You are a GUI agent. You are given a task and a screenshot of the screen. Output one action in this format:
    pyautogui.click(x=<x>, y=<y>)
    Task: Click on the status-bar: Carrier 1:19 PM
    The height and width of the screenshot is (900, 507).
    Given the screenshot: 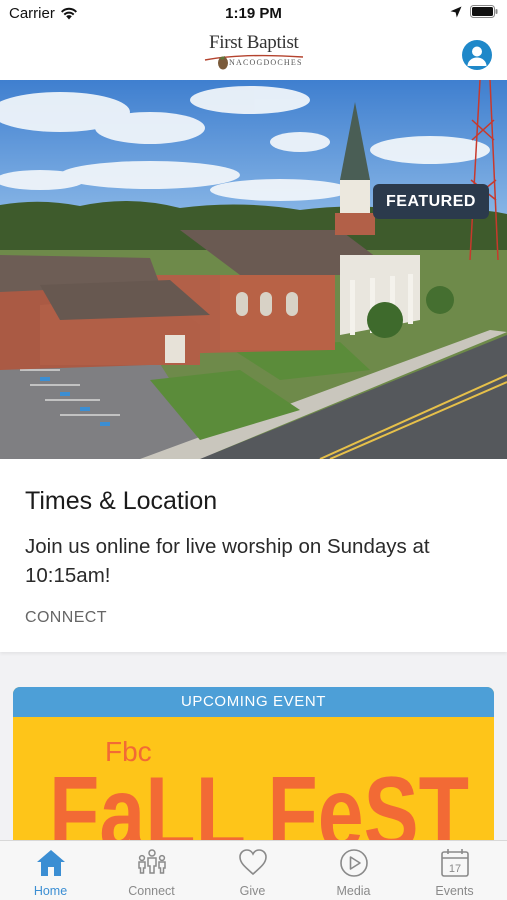 What is the action you would take?
    pyautogui.click(x=253, y=14)
    